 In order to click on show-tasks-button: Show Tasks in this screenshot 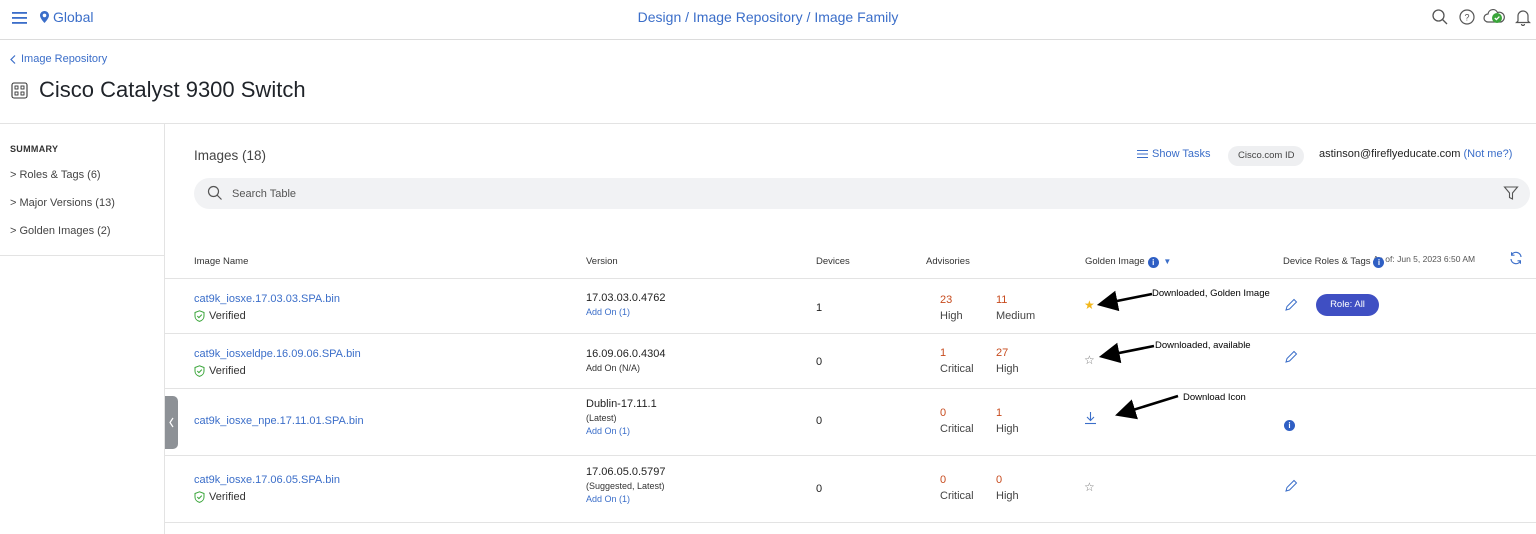, I will do `click(1174, 154)`.